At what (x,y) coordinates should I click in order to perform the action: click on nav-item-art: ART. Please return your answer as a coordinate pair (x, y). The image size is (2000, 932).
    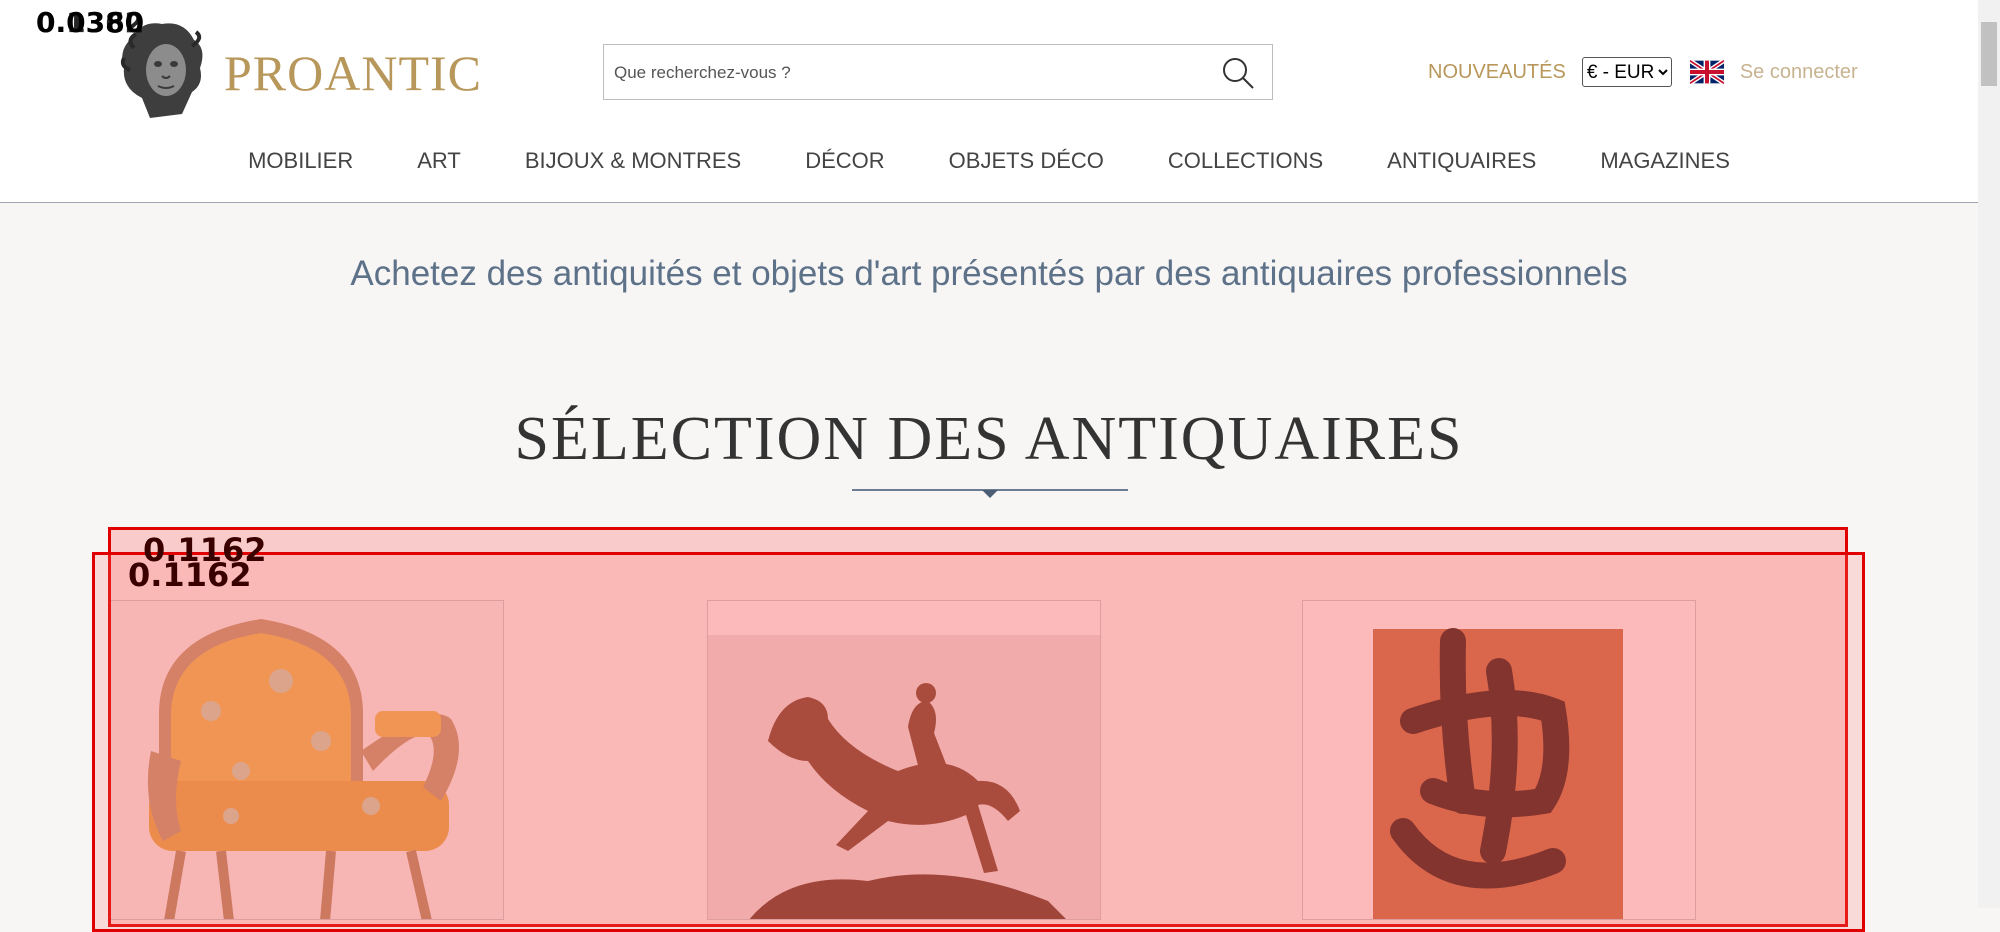
    Looking at the image, I should click on (439, 161).